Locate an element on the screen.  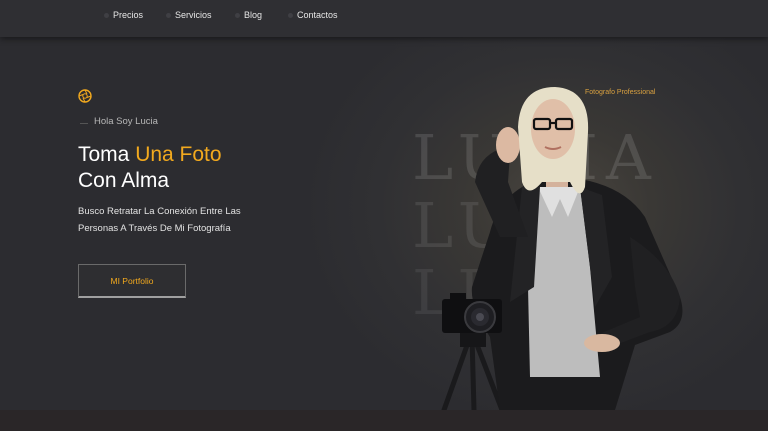
nav-item-contactos: Contactos is located at coordinates (313, 15).